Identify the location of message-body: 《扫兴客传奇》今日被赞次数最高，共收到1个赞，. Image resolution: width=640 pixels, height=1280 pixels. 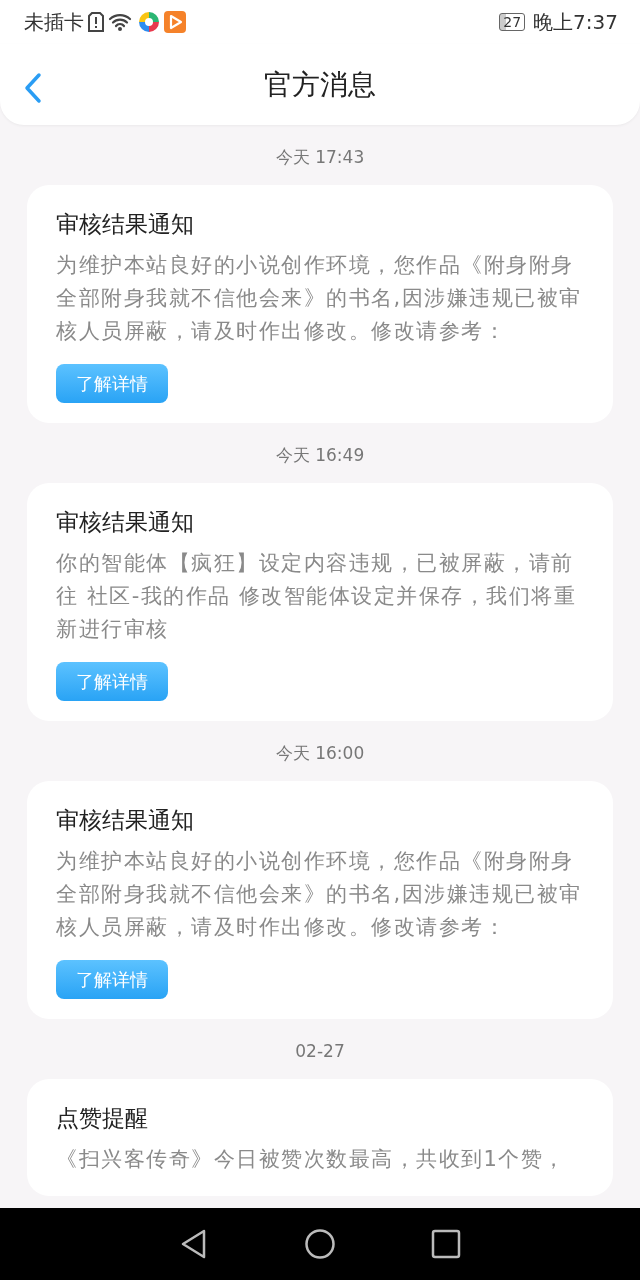
(311, 1159).